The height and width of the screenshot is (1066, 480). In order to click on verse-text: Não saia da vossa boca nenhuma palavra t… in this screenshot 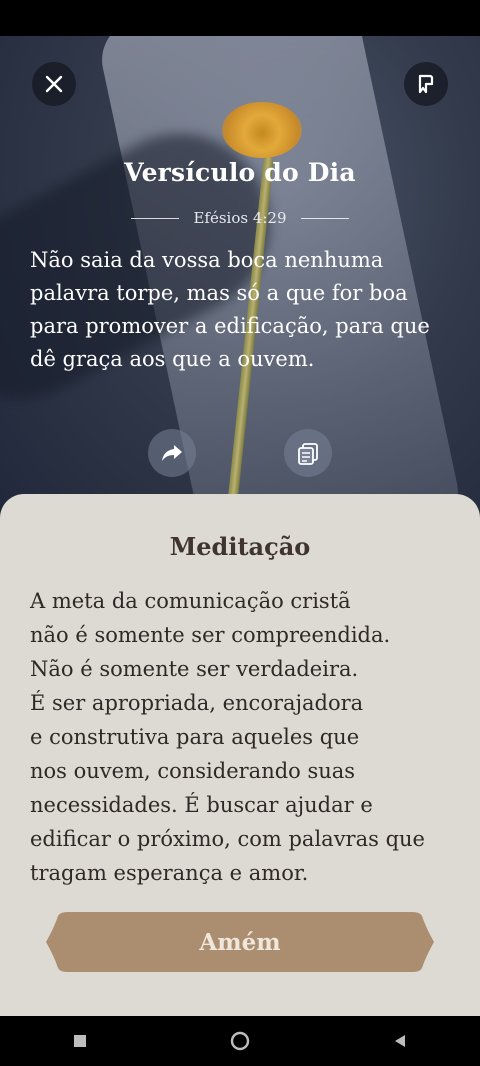, I will do `click(230, 309)`.